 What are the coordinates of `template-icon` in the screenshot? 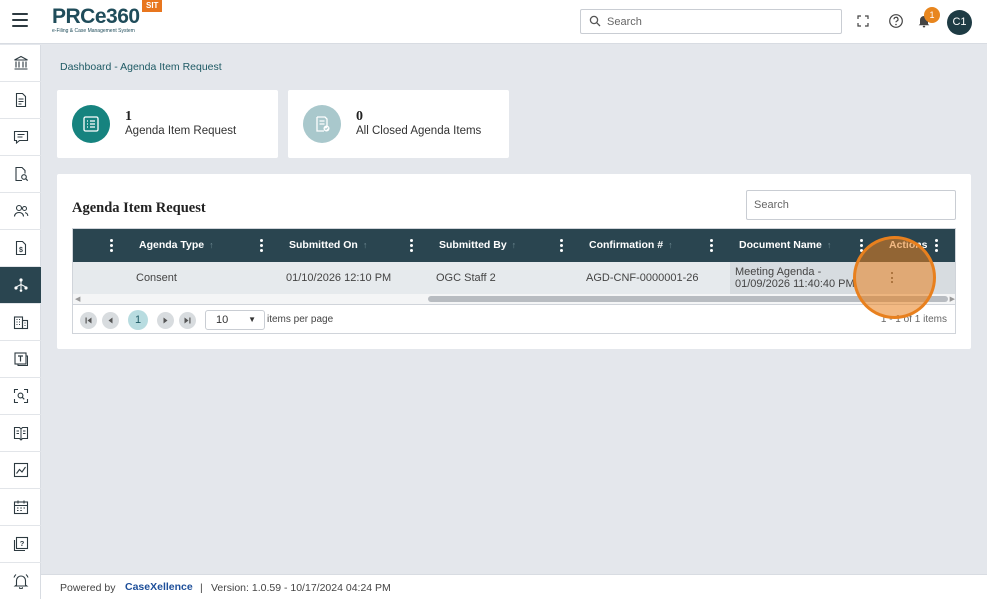 It's located at (20, 359).